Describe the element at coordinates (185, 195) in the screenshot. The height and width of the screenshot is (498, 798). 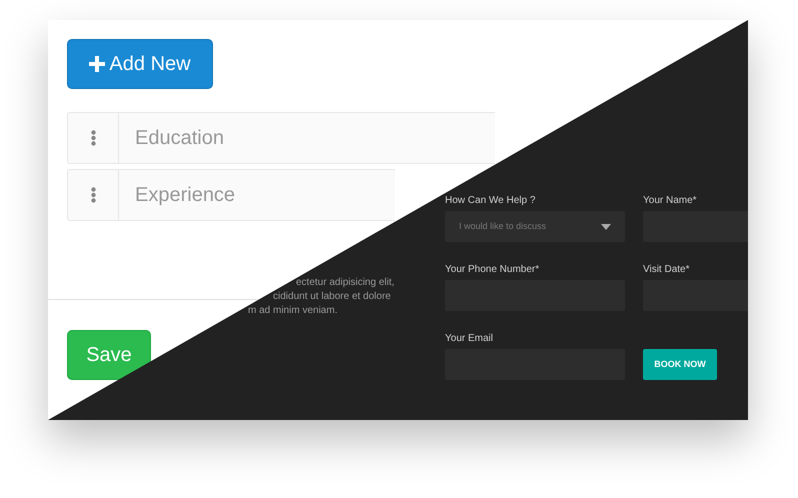
I see `section-label: Experience` at that location.